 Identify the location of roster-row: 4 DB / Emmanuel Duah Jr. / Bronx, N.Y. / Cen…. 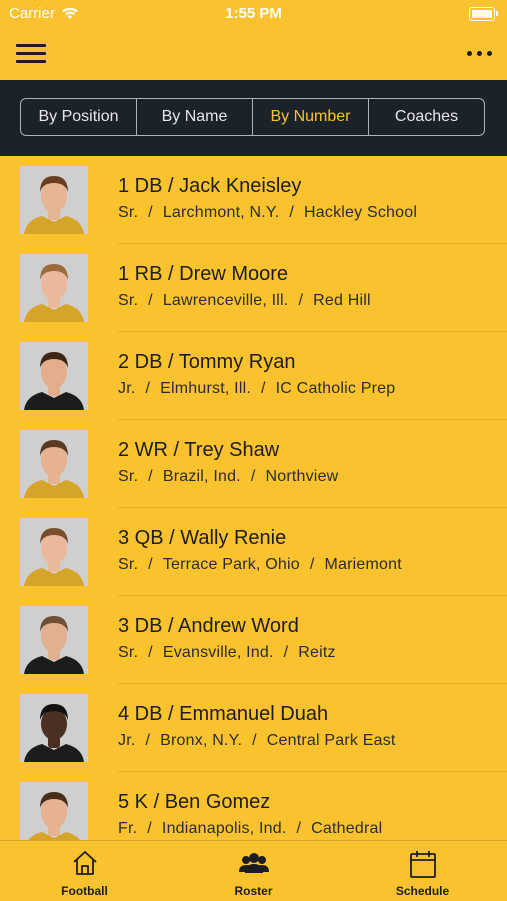
(253, 728).